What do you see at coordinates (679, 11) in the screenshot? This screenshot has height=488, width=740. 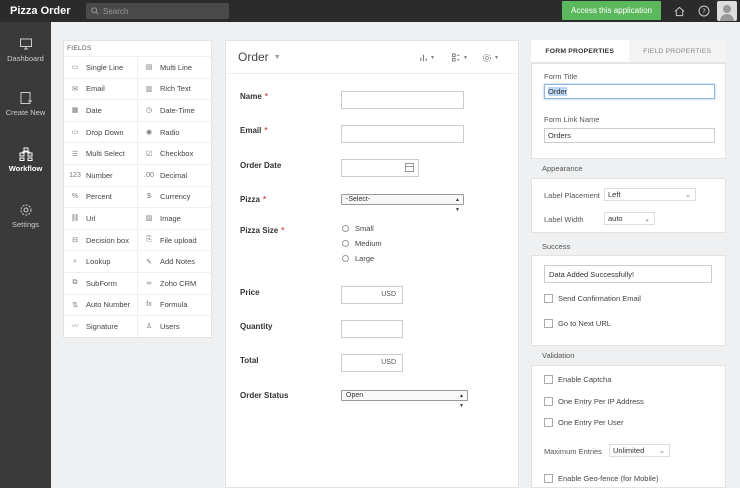 I see `home-icon` at bounding box center [679, 11].